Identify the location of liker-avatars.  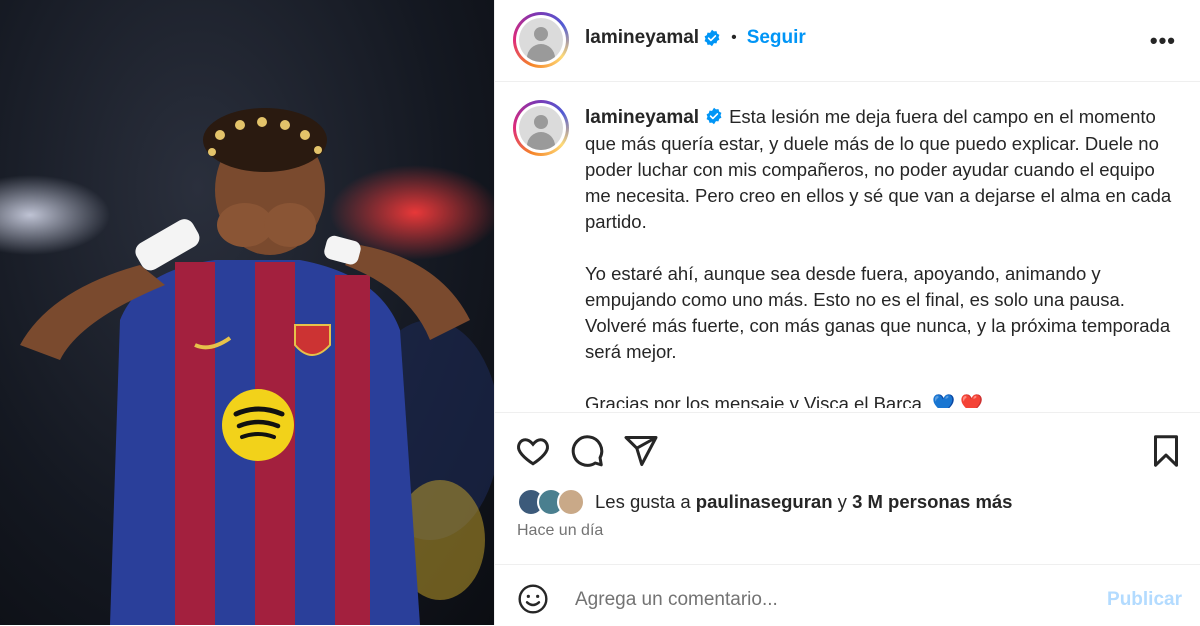
(554, 502).